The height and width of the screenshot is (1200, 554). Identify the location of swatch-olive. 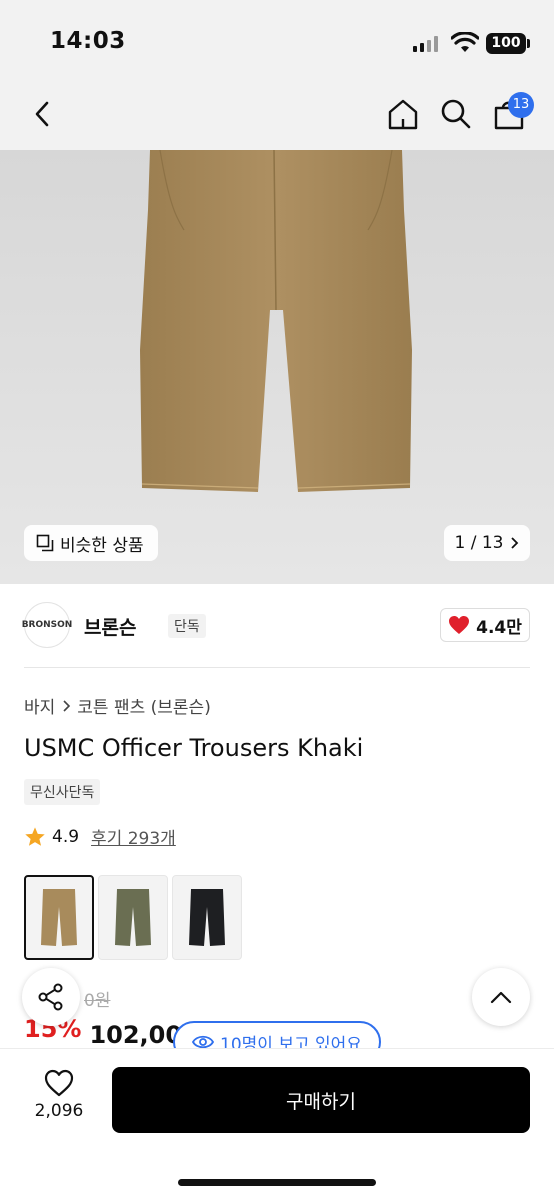
(133, 917).